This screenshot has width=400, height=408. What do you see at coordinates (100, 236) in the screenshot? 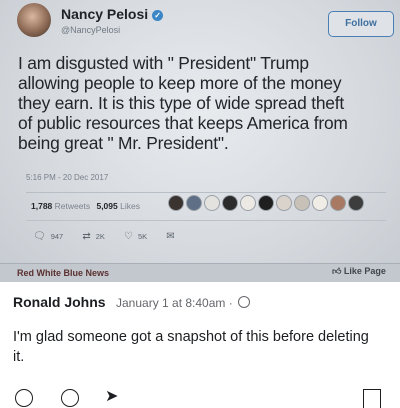
I see `retweet-action-count: 2K` at bounding box center [100, 236].